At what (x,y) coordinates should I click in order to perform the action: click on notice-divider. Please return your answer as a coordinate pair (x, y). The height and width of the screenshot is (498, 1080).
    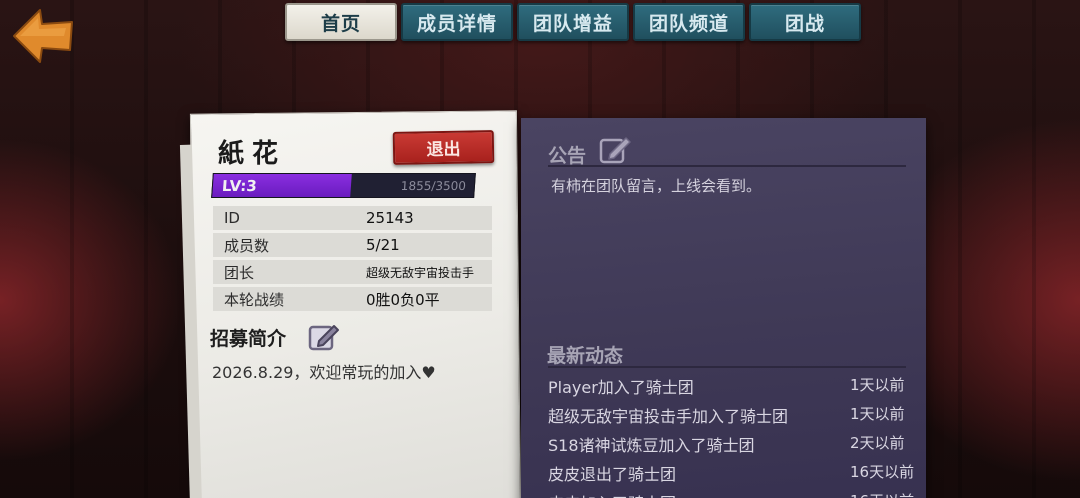
    Looking at the image, I should click on (727, 166).